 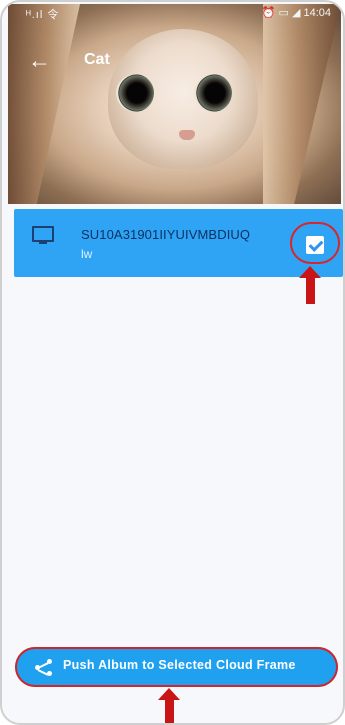 What do you see at coordinates (44, 667) in the screenshot?
I see `share-icon` at bounding box center [44, 667].